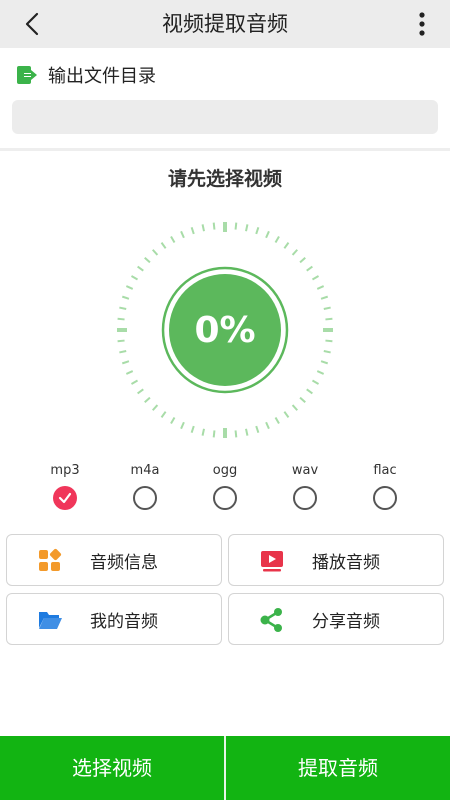  What do you see at coordinates (65, 470) in the screenshot?
I see `format-label: mp3` at bounding box center [65, 470].